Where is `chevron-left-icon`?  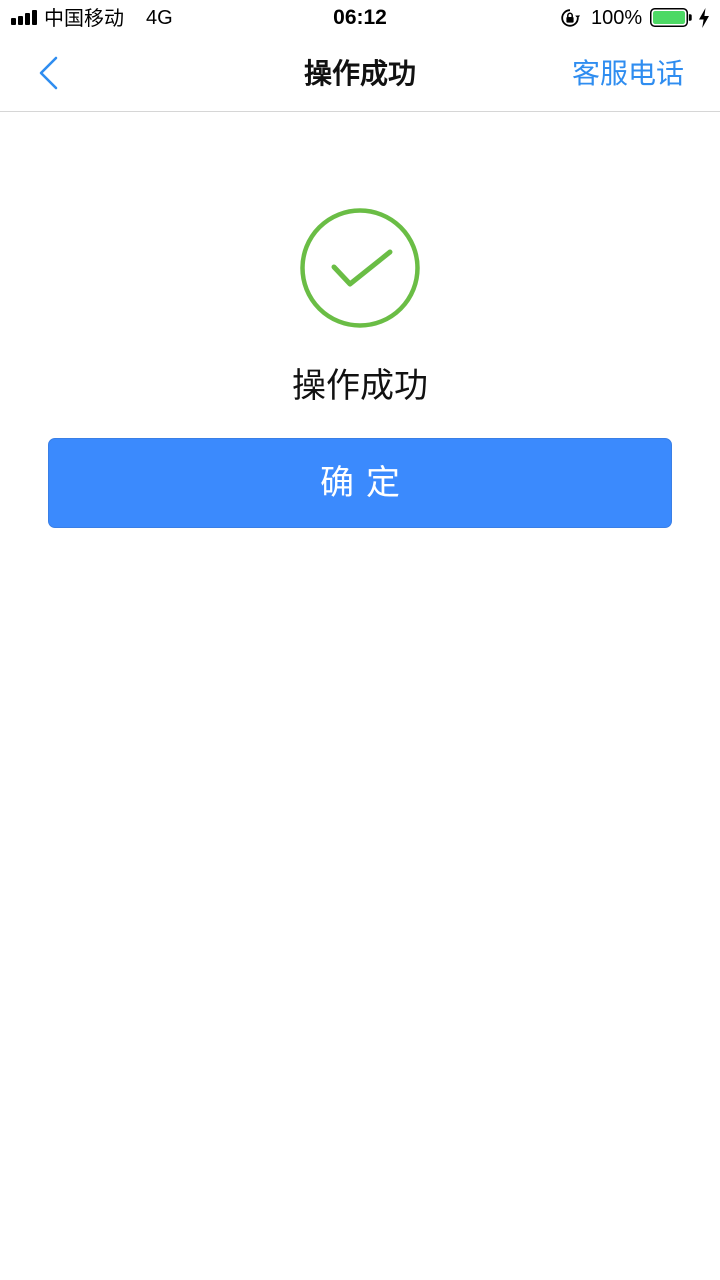 chevron-left-icon is located at coordinates (48, 73).